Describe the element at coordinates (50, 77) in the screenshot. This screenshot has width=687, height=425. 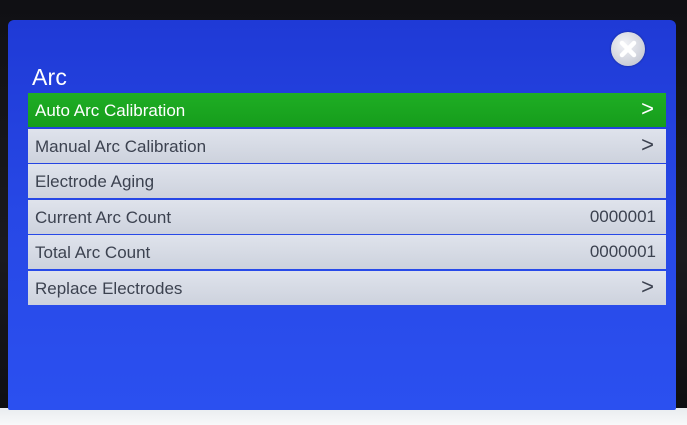
I see `page-title: Arc` at that location.